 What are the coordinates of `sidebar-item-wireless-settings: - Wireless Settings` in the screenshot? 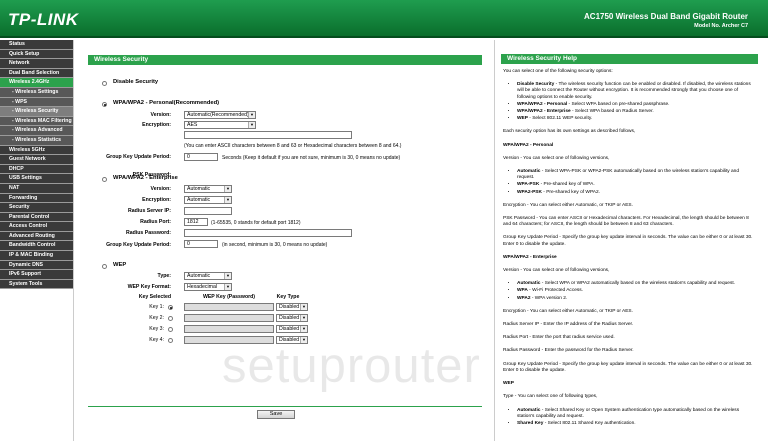 It's located at (36, 92).